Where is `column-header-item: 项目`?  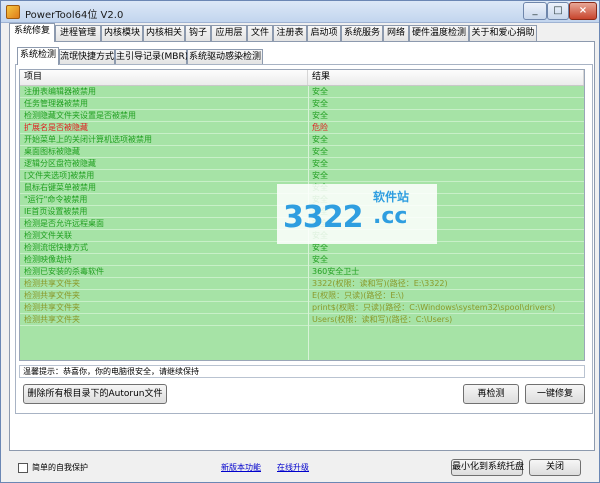
column-header-item: 项目 is located at coordinates (164, 77).